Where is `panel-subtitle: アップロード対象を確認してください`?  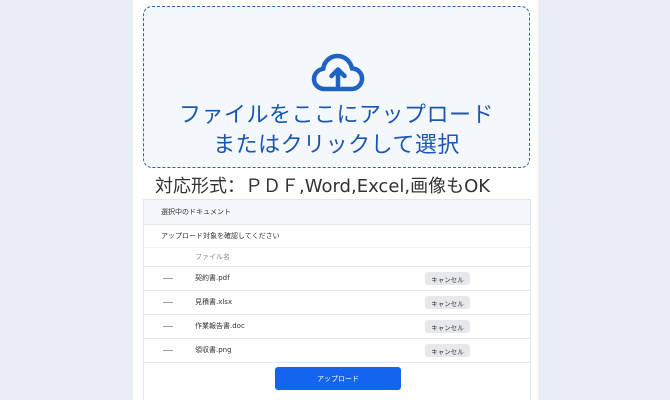
panel-subtitle: アップロード対象を確認してください is located at coordinates (337, 236).